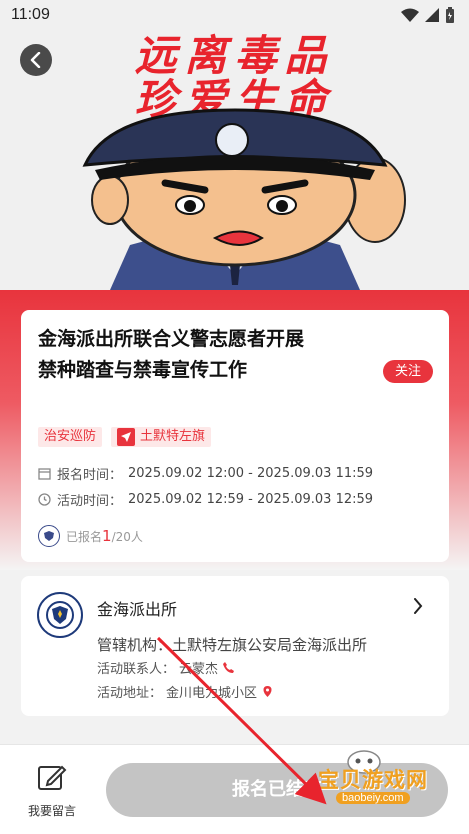 The image size is (469, 834). What do you see at coordinates (228, 667) in the screenshot?
I see `phone-icon` at bounding box center [228, 667].